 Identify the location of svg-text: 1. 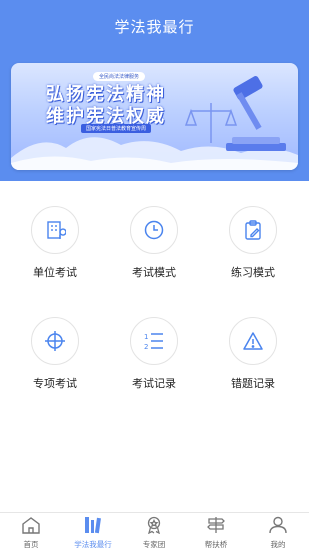
(146, 337).